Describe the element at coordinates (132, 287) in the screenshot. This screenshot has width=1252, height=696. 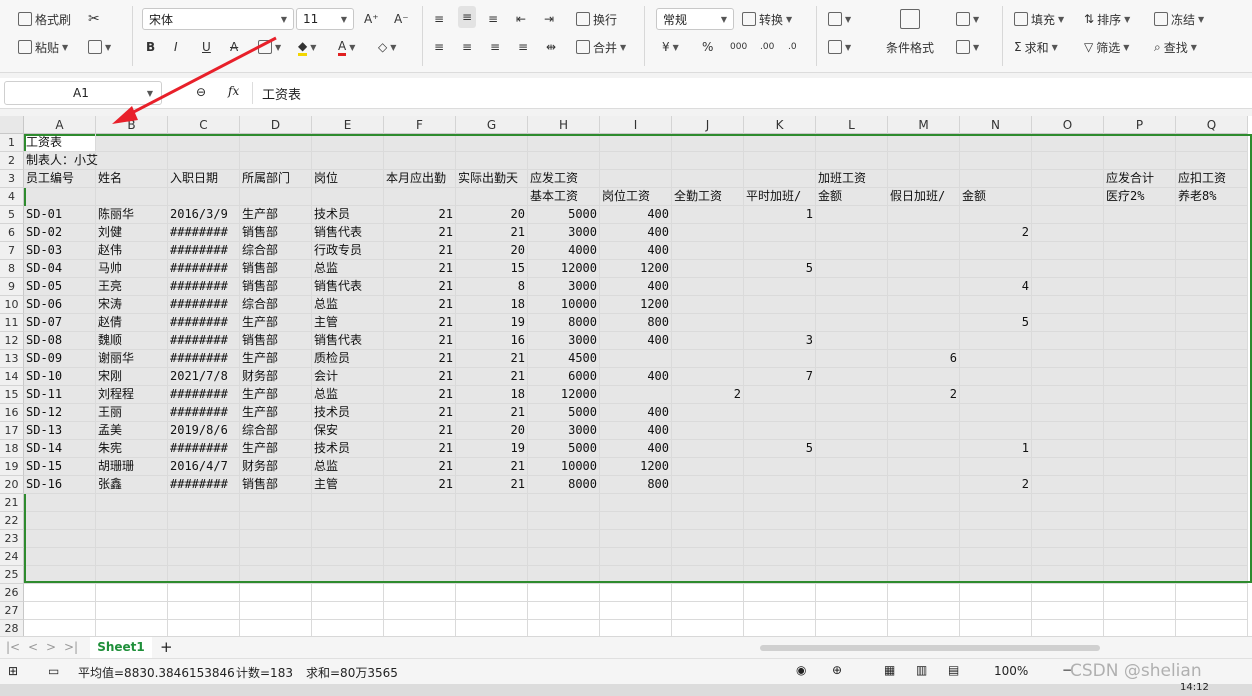
I see `cell-B9: 王亮` at that location.